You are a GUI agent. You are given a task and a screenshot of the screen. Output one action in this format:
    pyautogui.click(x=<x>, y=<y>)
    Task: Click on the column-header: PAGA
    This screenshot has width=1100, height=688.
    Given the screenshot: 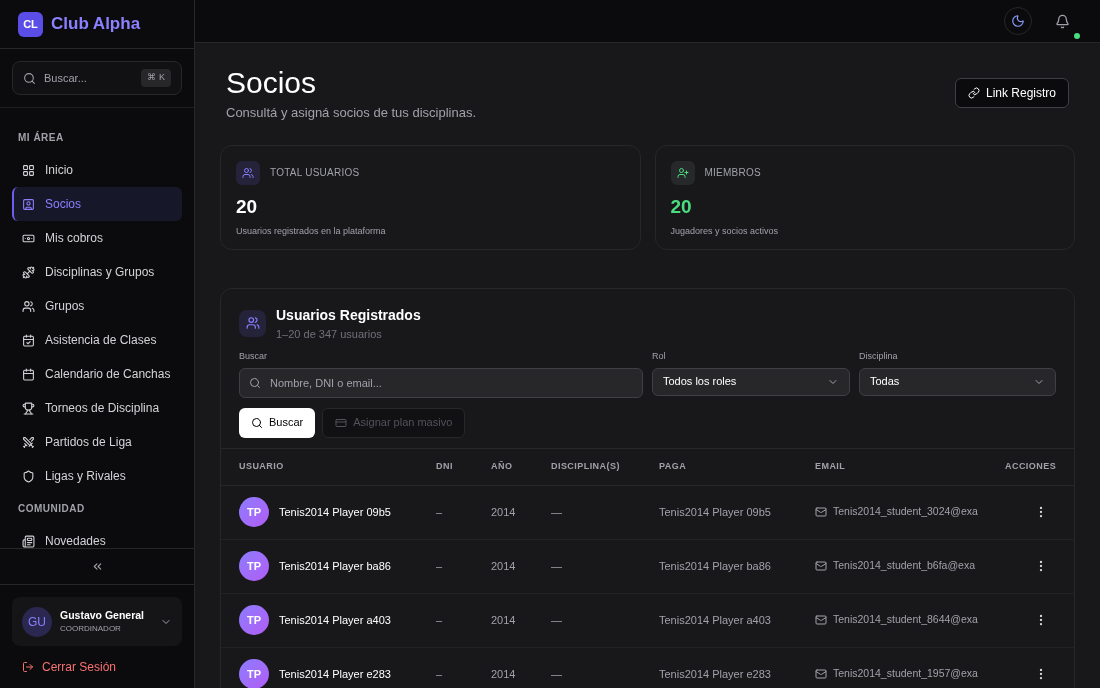 What is the action you would take?
    pyautogui.click(x=673, y=466)
    